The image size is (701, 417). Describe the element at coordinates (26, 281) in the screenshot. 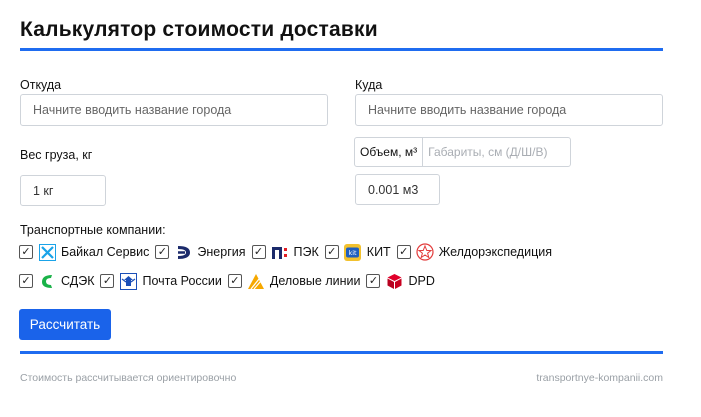

I see `checkbox-cdek: ✓` at that location.